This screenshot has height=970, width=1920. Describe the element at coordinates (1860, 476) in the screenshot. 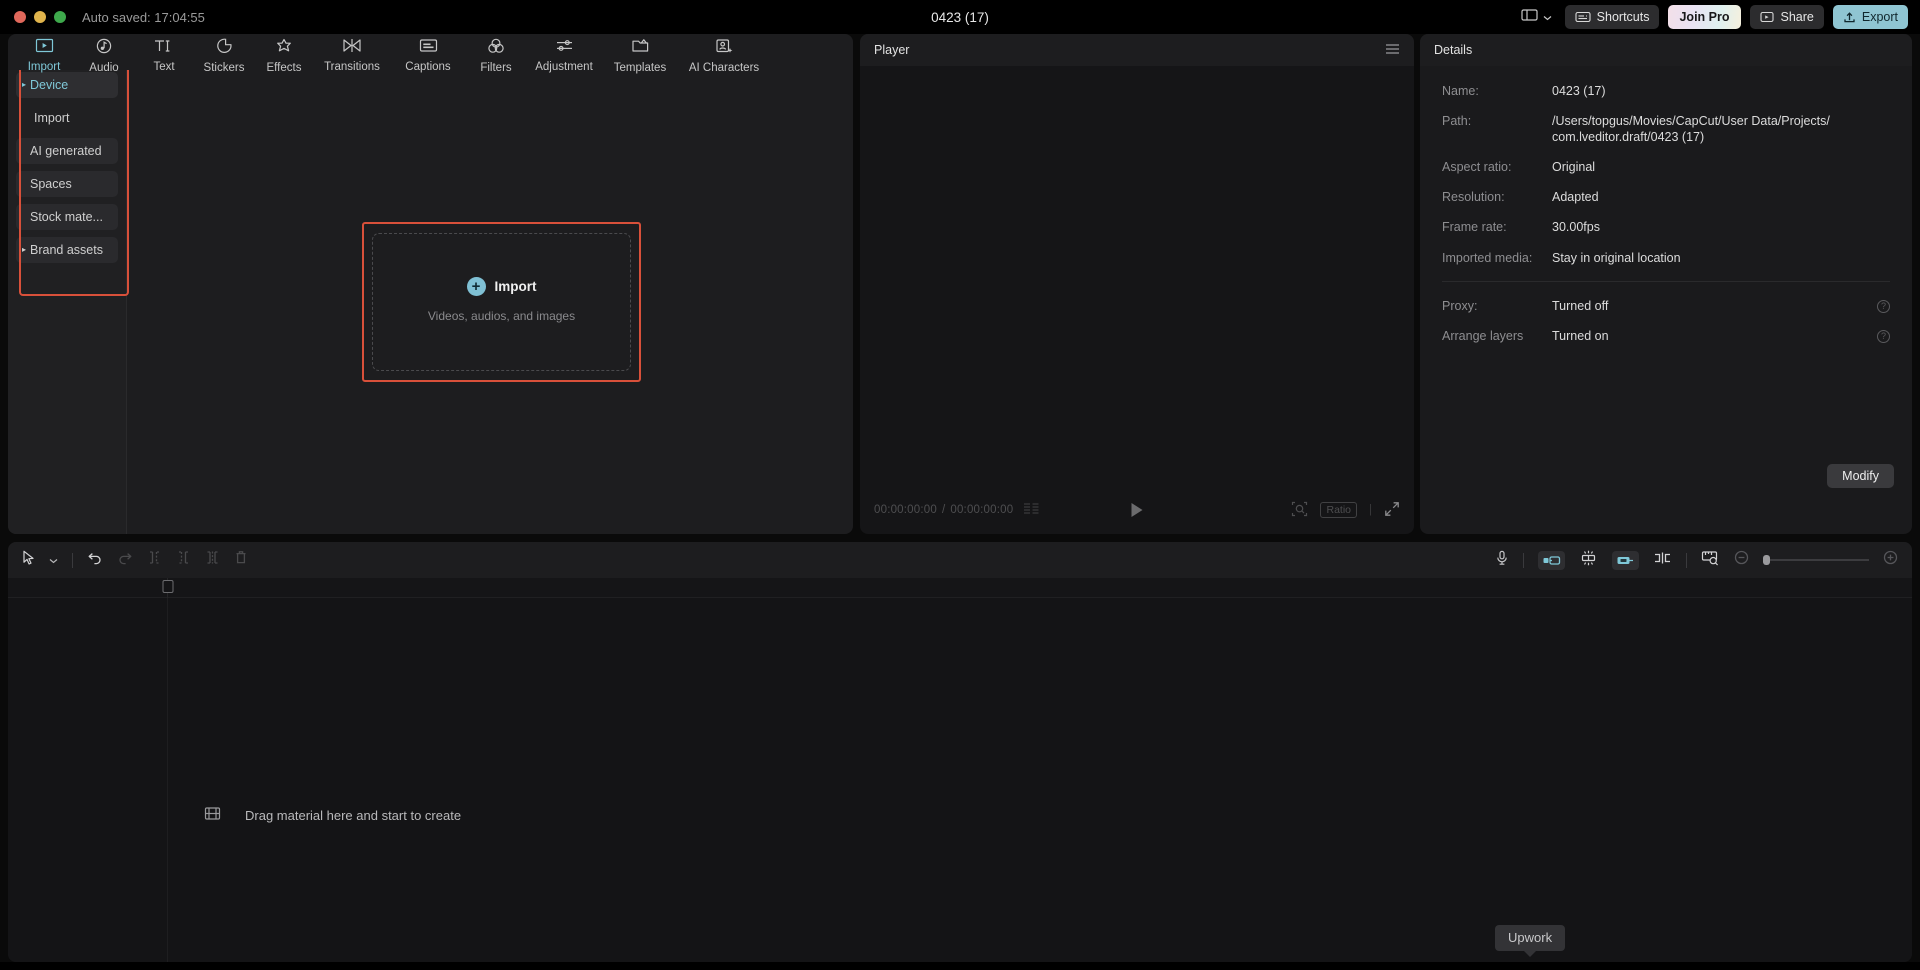

I see `modify-button: Modify` at that location.